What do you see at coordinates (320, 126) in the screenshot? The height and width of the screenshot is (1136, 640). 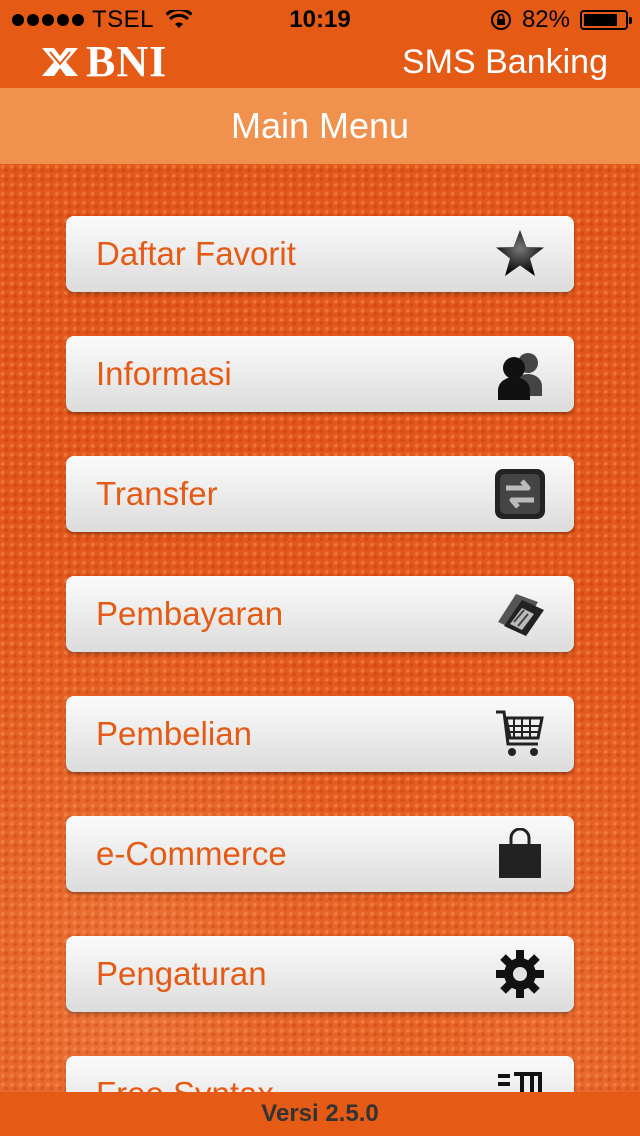 I see `page-title: Main Menu` at bounding box center [320, 126].